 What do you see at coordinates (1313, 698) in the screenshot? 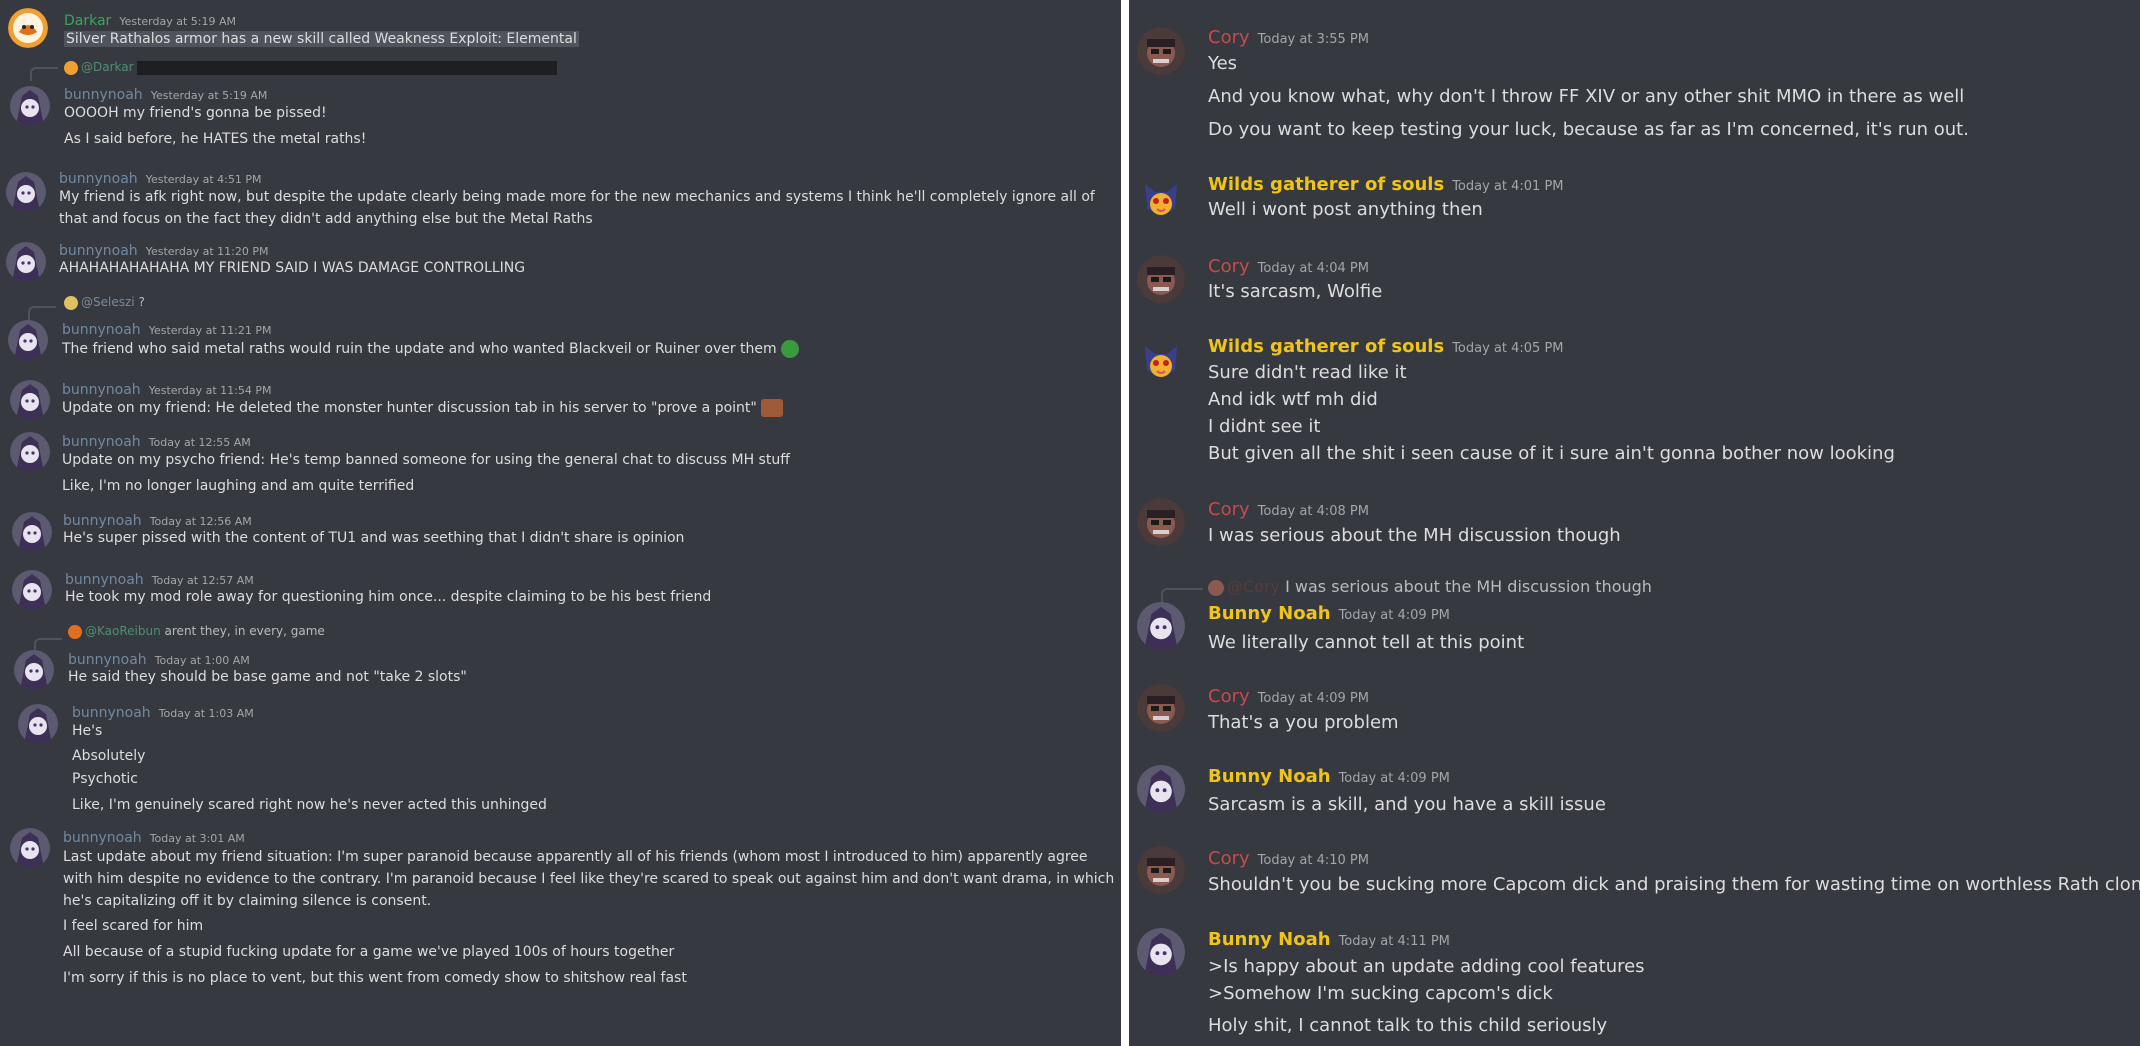
I see `timestamp: Today at 4:09 PM` at bounding box center [1313, 698].